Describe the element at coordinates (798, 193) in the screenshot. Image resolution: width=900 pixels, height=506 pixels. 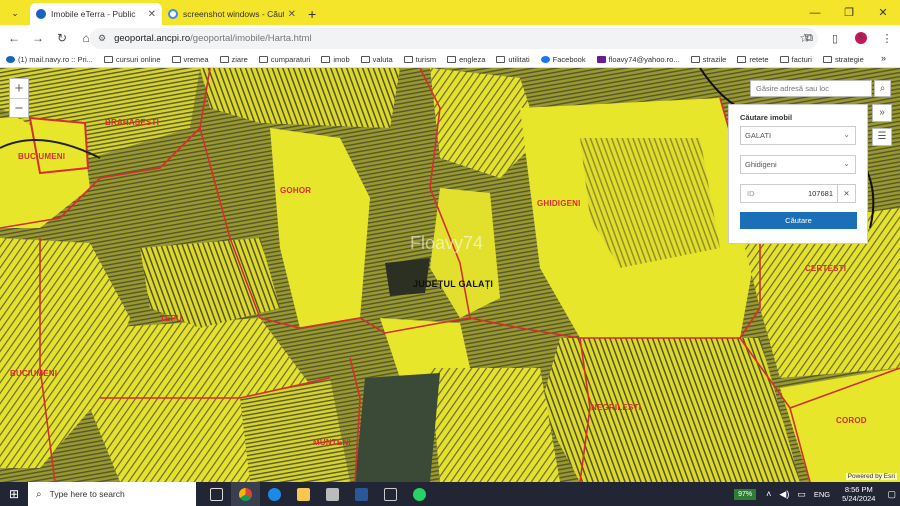
I see `property-id-input: ID 107681 ✕` at that location.